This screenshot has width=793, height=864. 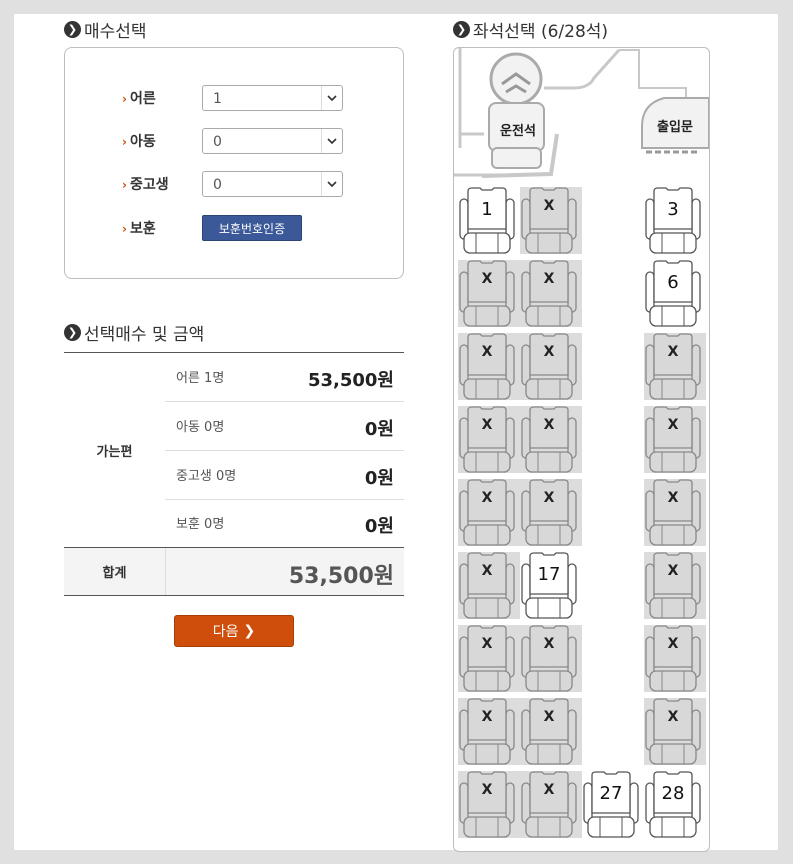 I want to click on seat-available: 3, so click(x=675, y=220).